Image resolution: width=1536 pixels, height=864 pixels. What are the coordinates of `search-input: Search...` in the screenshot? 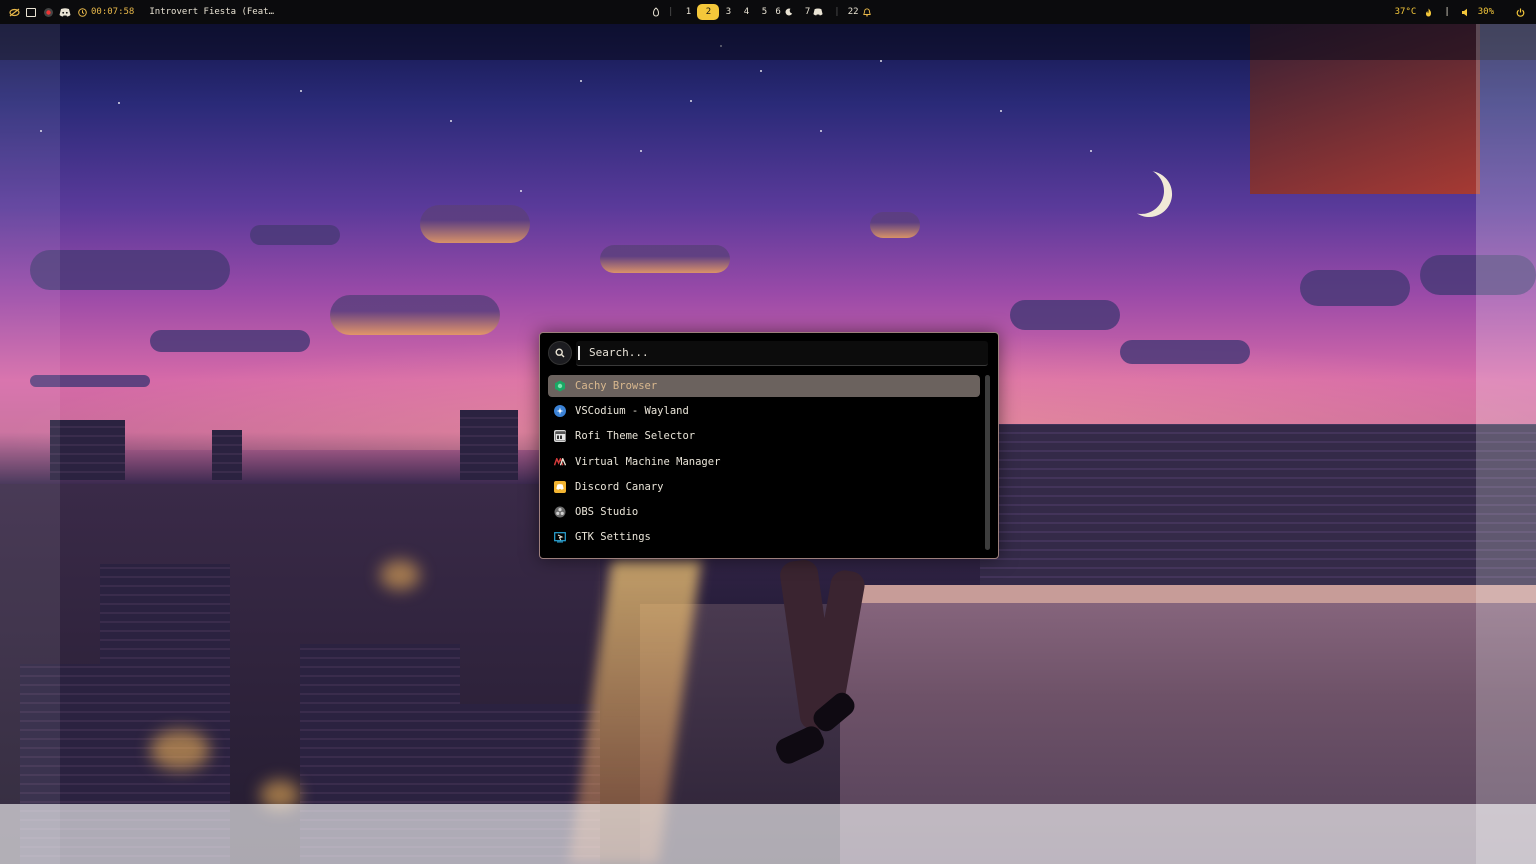 It's located at (782, 353).